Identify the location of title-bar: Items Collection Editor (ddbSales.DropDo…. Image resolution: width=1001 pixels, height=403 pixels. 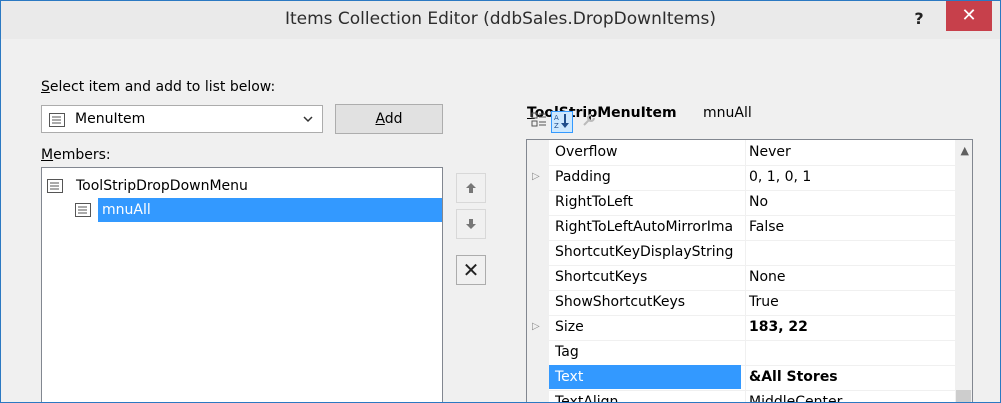
(500, 20).